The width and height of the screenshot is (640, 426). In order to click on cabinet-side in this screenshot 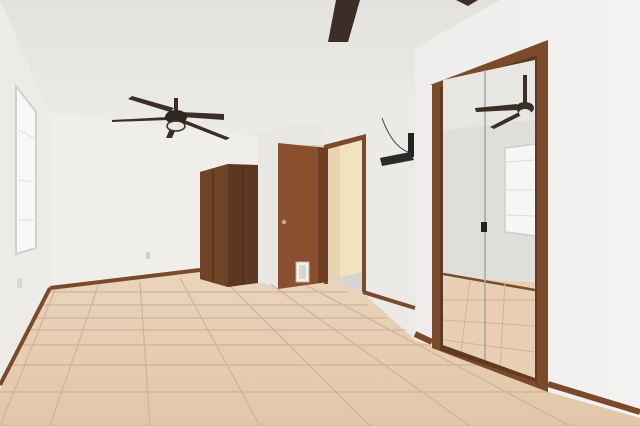, I will do `click(214, 225)`.